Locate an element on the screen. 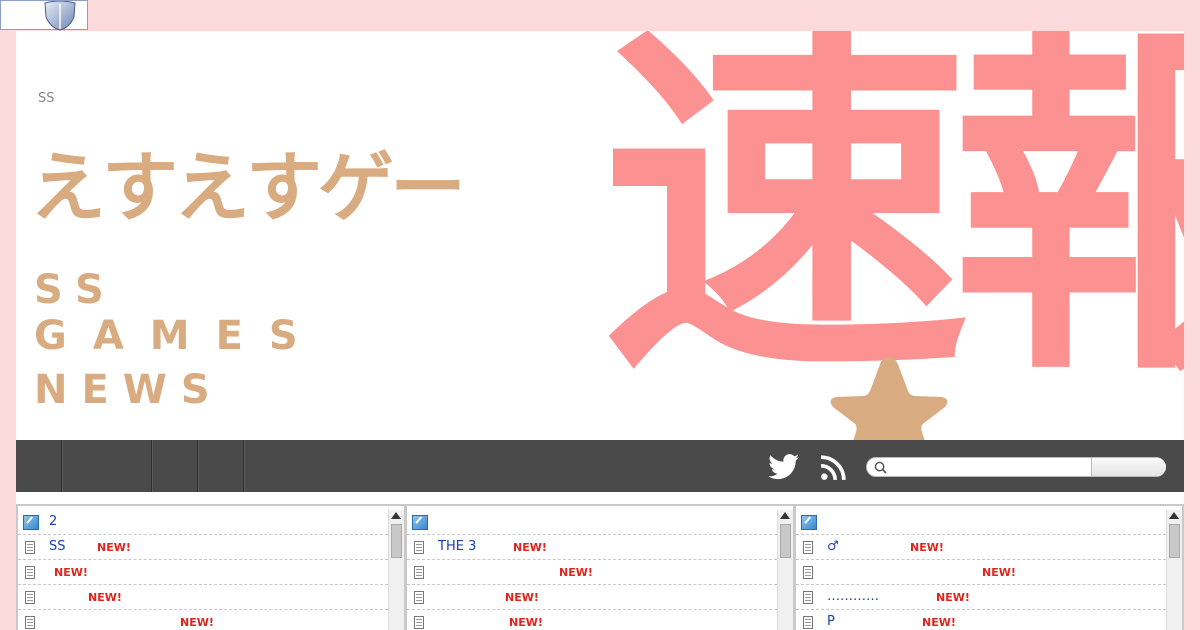 Image resolution: width=1200 pixels, height=630 pixels. feed-list-item: SS NEW! is located at coordinates (203, 547).